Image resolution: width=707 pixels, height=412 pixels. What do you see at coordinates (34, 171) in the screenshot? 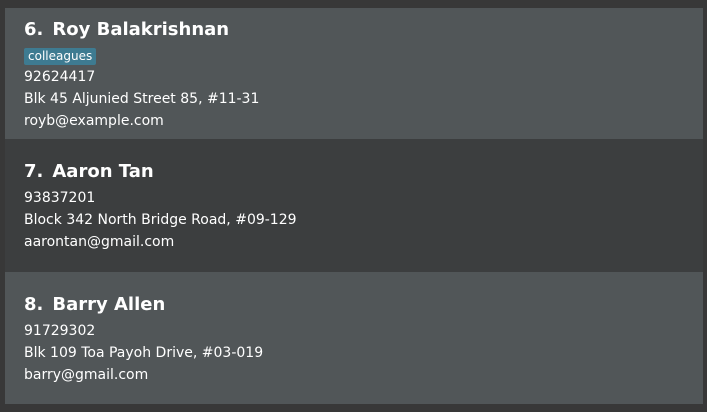
I see `person-index: 7.` at bounding box center [34, 171].